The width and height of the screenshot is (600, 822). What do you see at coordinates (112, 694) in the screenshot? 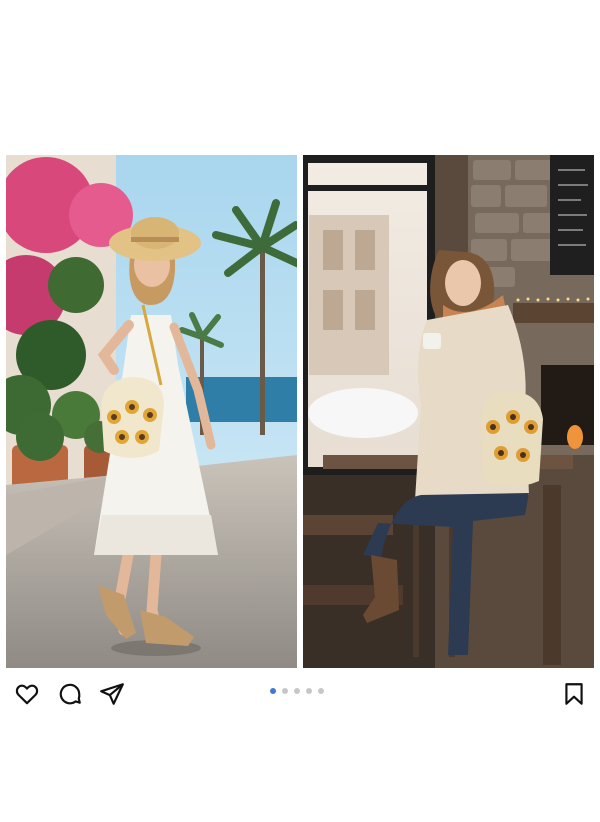
I see `share-icon` at bounding box center [112, 694].